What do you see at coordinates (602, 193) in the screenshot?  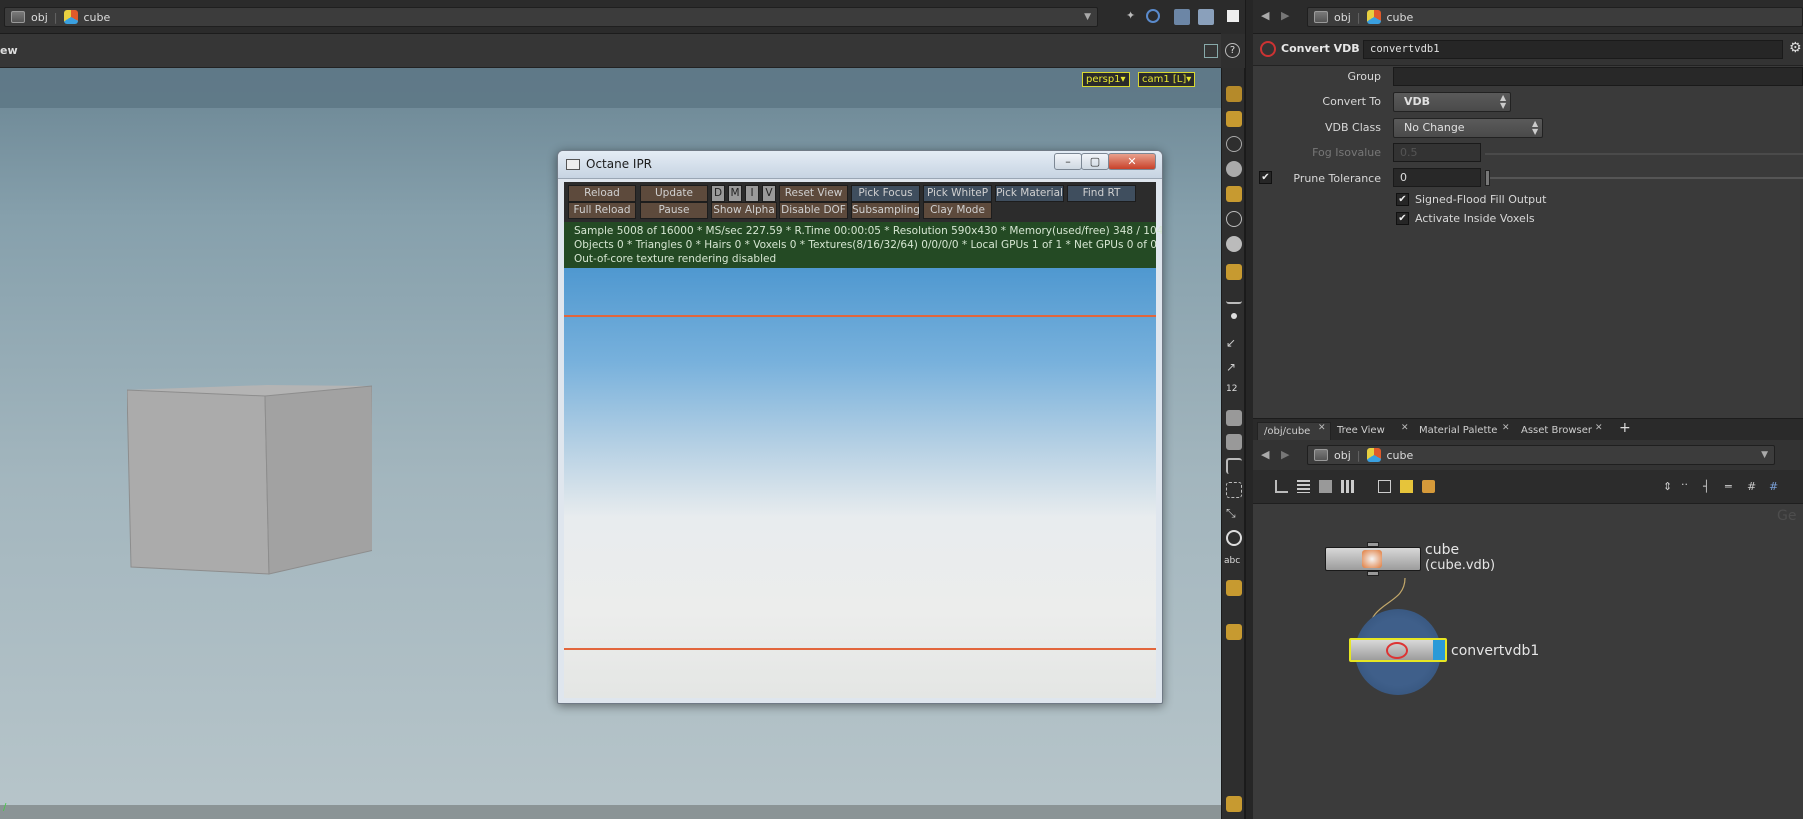 I see `reload-button: Reload` at bounding box center [602, 193].